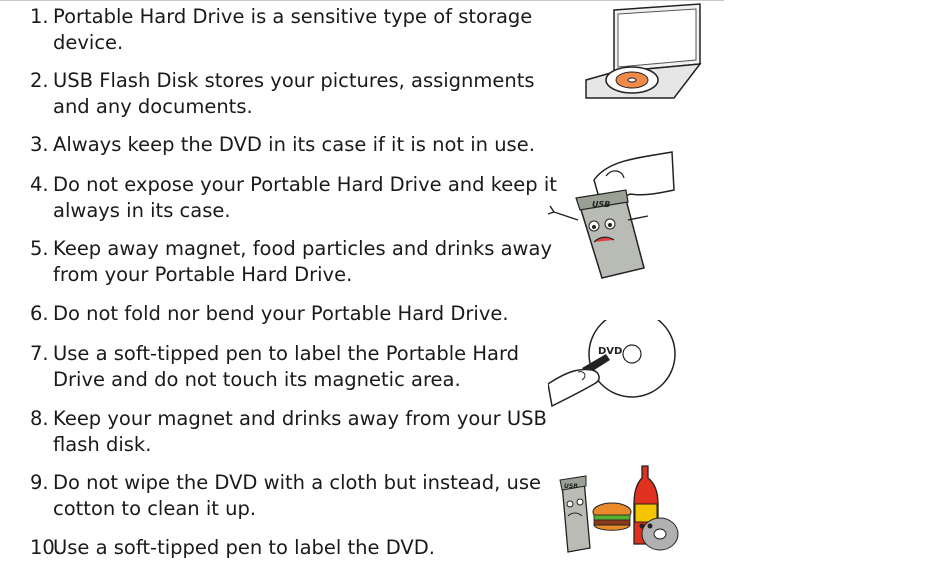  I want to click on item-number: 4., so click(39, 184).